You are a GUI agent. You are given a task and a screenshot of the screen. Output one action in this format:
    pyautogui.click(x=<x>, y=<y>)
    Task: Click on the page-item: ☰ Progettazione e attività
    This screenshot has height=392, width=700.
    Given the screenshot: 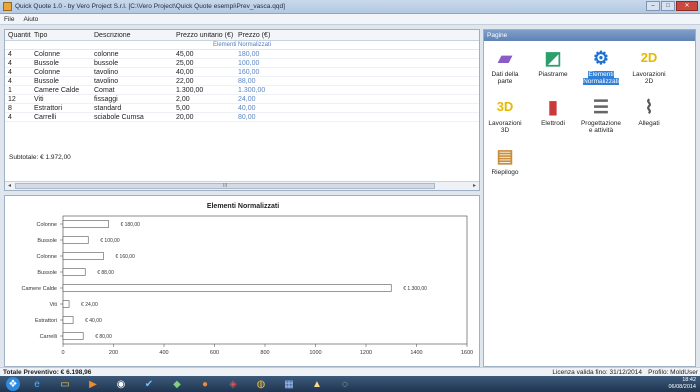 What is the action you would take?
    pyautogui.click(x=601, y=115)
    